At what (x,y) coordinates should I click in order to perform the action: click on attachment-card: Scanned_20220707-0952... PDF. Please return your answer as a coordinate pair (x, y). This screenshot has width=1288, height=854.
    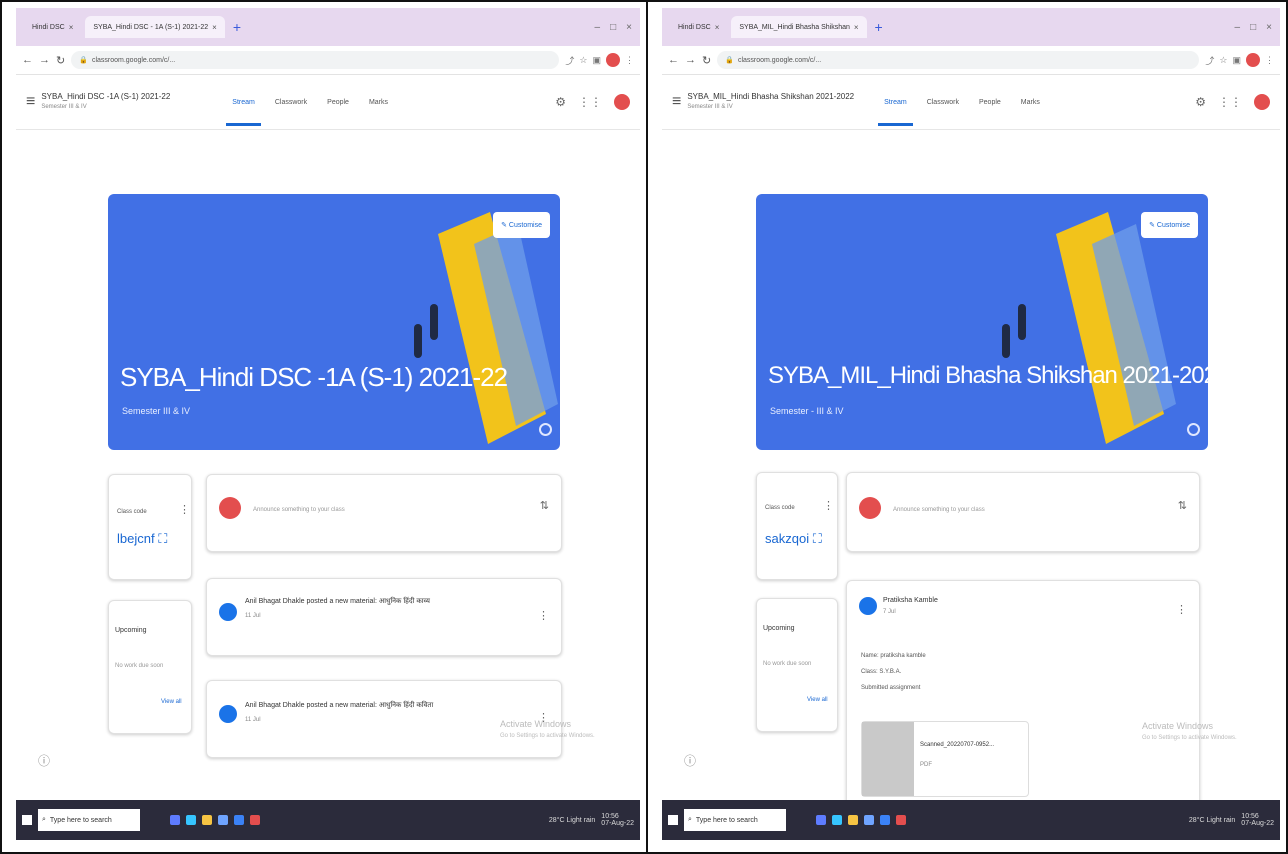
    Looking at the image, I should click on (945, 759).